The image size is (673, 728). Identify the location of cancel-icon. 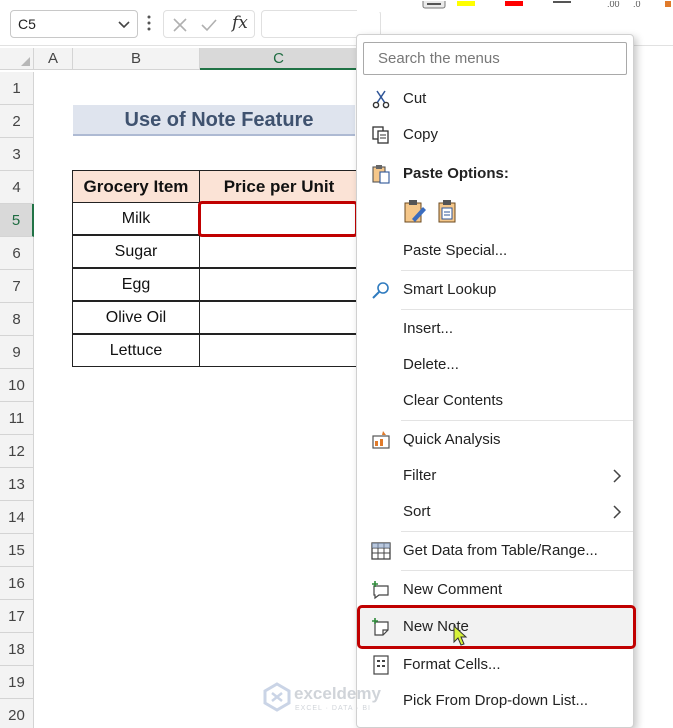
(180, 25).